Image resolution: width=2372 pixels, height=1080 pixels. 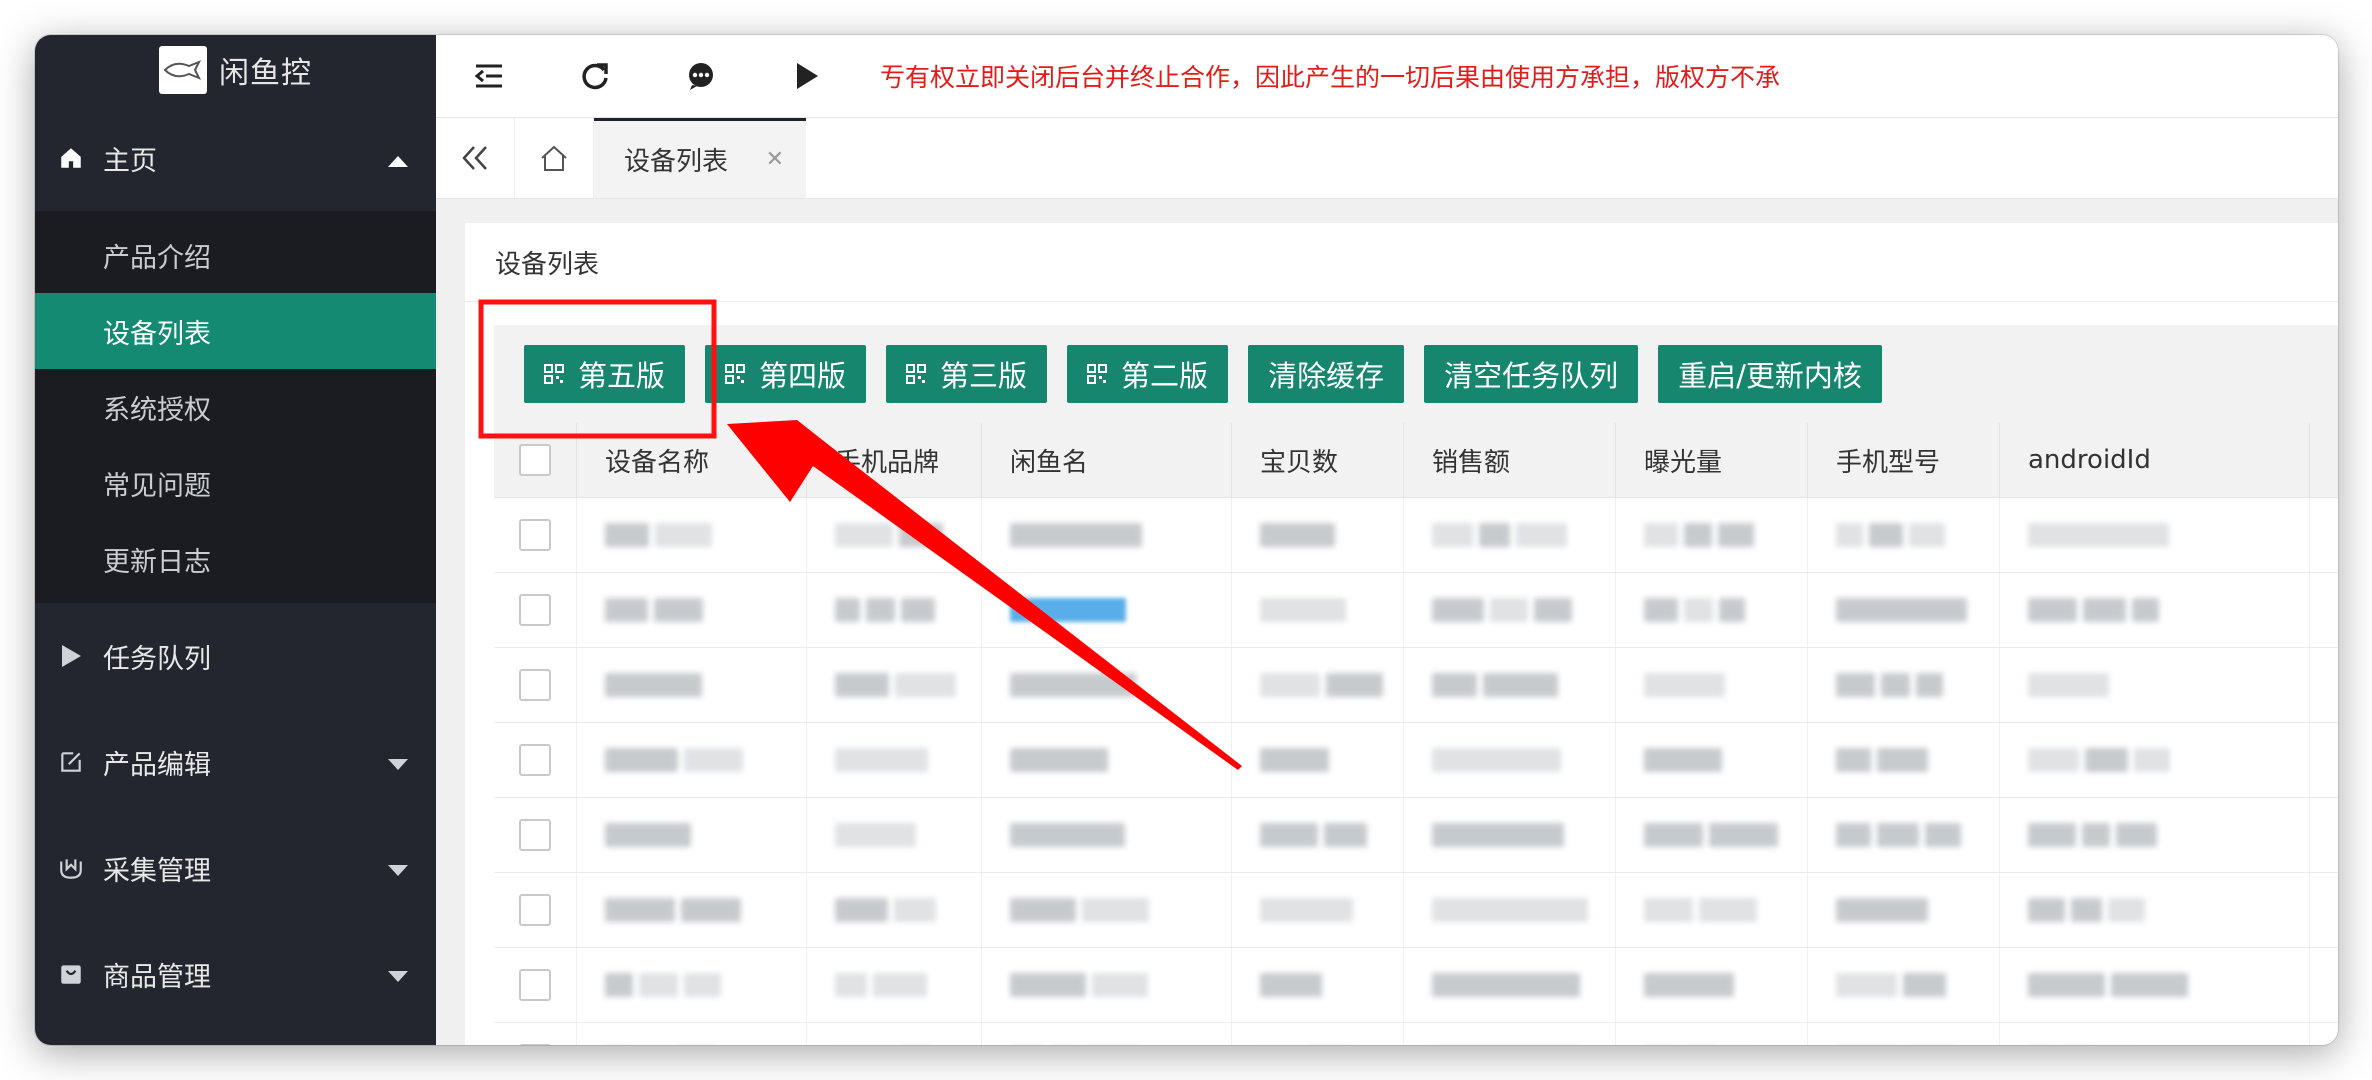 I want to click on version-3-button: 第三版, so click(x=967, y=374).